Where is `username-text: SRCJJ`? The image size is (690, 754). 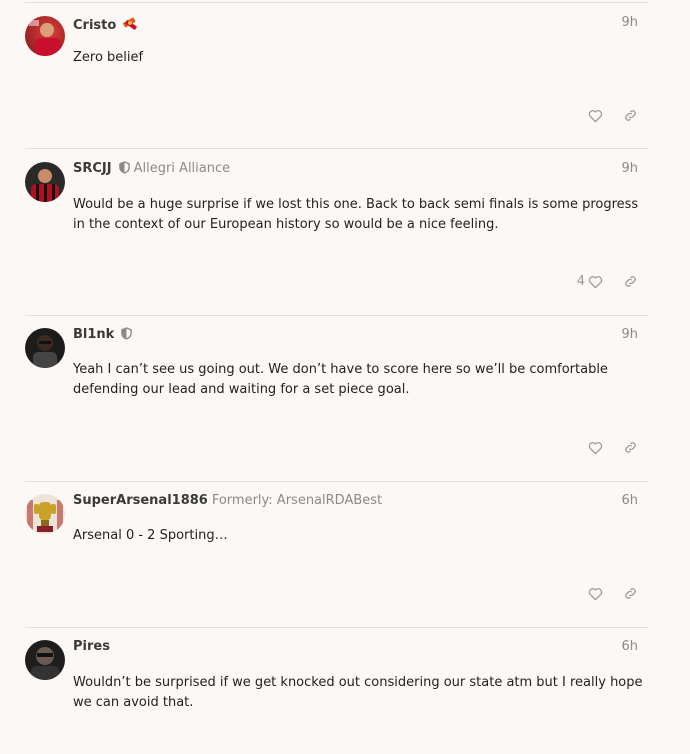
username-text: SRCJJ is located at coordinates (92, 168).